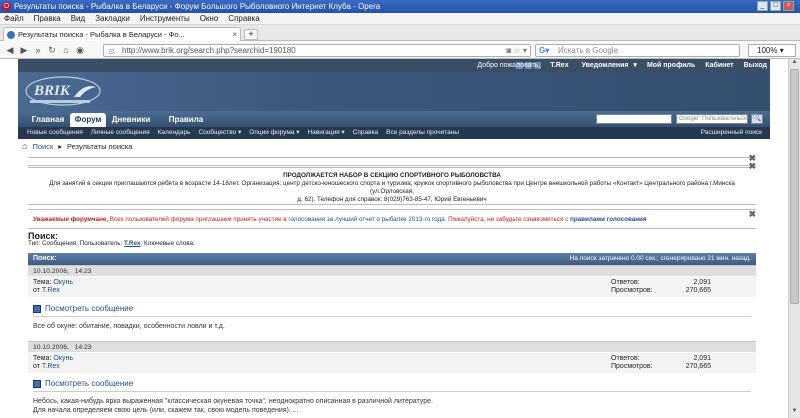 The height and width of the screenshot is (418, 800). I want to click on views-label: Просмотров:, so click(632, 290).